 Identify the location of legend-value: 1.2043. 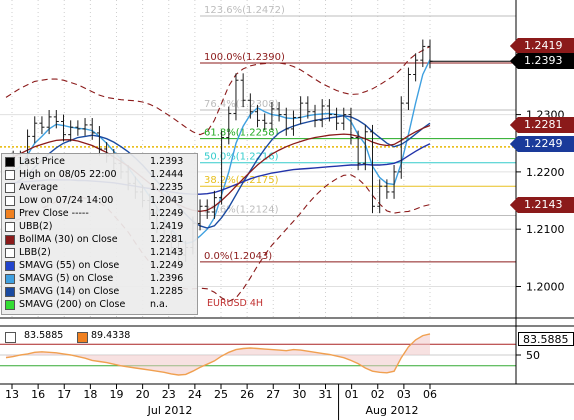
(167, 200).